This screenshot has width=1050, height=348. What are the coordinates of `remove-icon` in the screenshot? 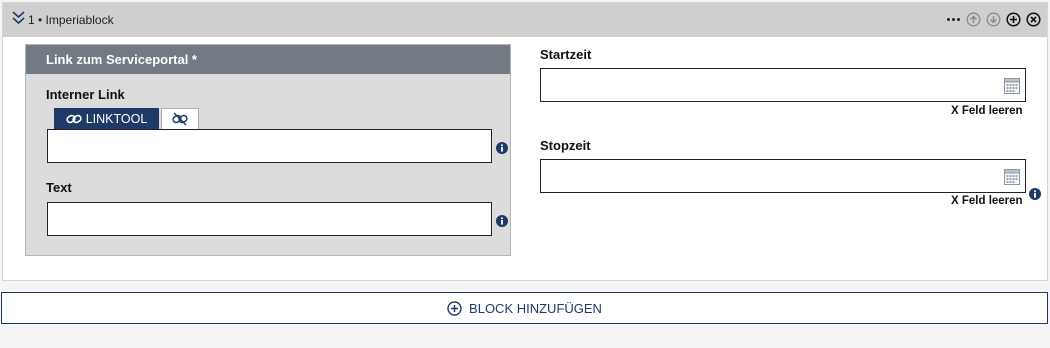 It's located at (1033, 19).